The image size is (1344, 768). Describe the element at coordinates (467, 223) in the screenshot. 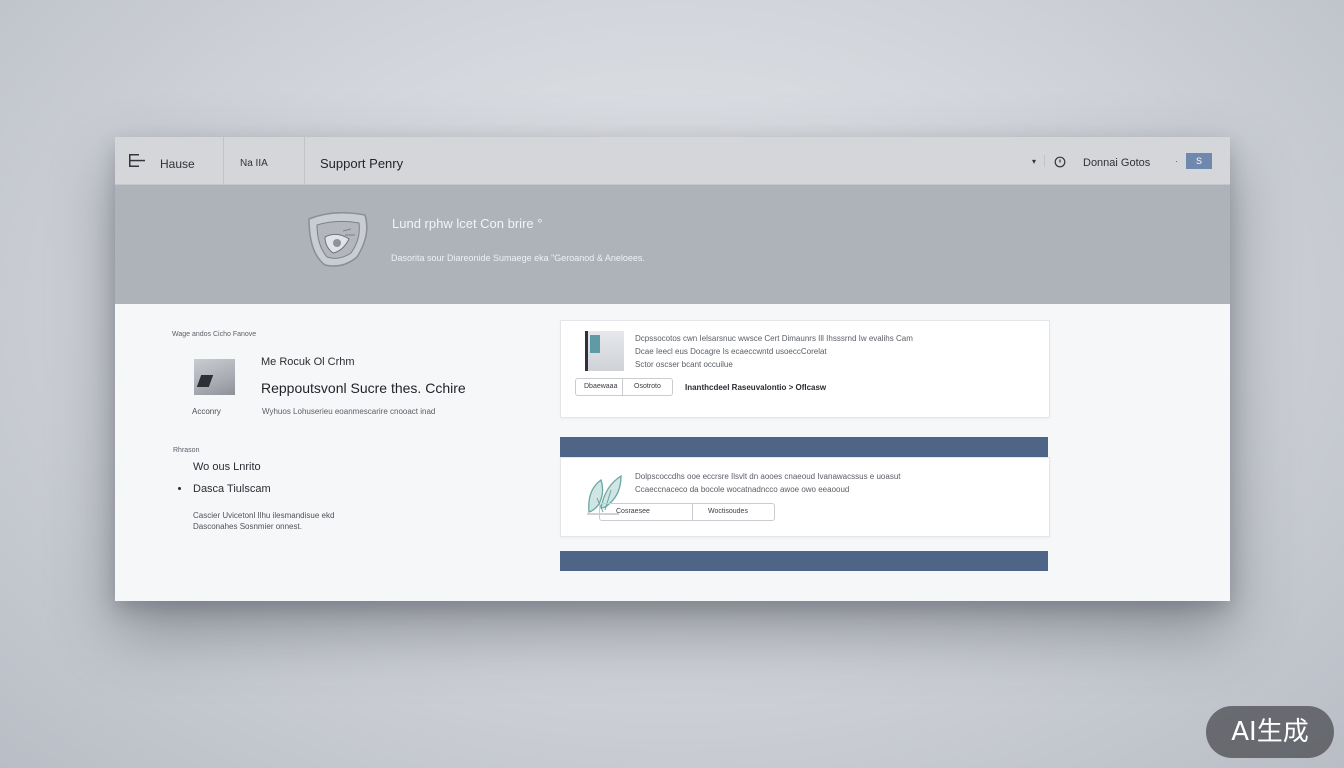

I see `hero-title: Lund rphw lcet Con brire °` at that location.